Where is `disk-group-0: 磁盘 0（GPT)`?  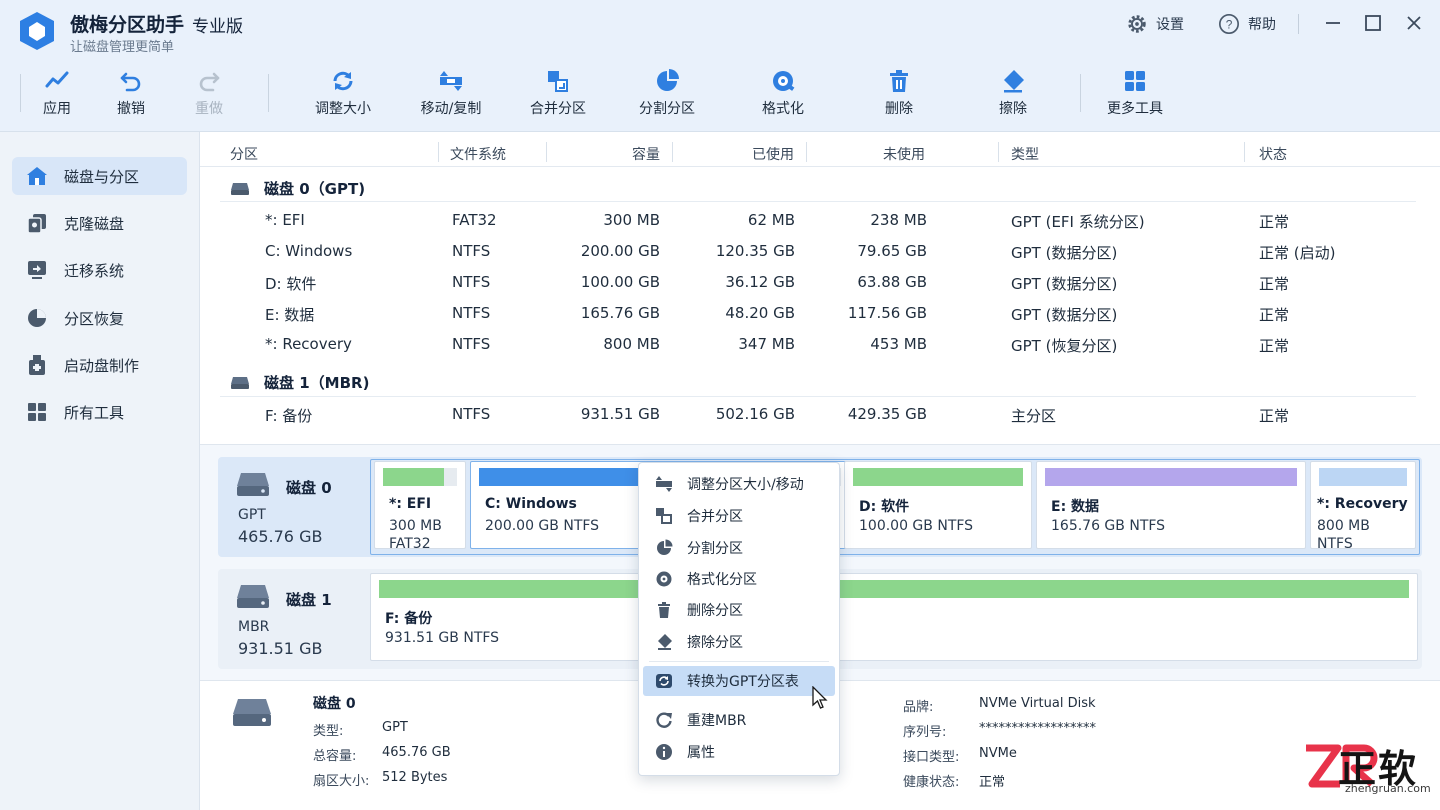 disk-group-0: 磁盘 0（GPT) is located at coordinates (297, 188).